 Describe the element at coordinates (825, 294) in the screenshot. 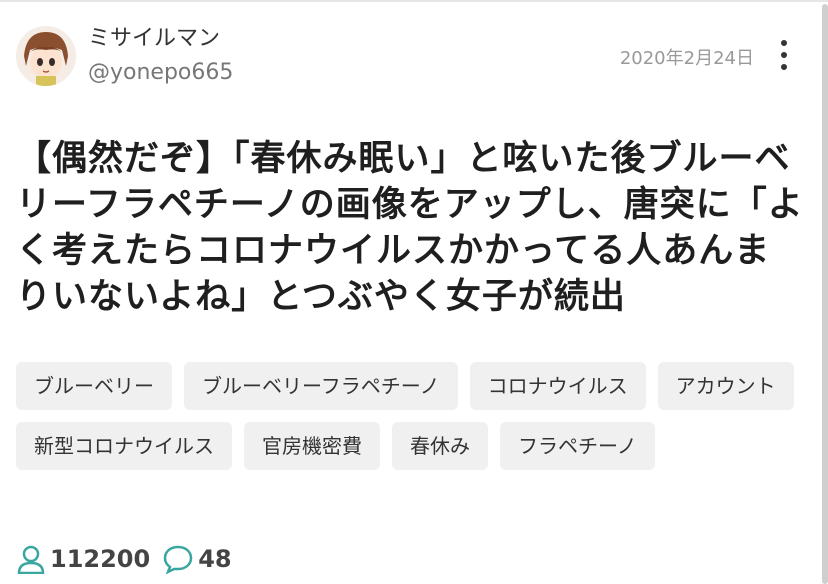

I see `scrollbar` at that location.